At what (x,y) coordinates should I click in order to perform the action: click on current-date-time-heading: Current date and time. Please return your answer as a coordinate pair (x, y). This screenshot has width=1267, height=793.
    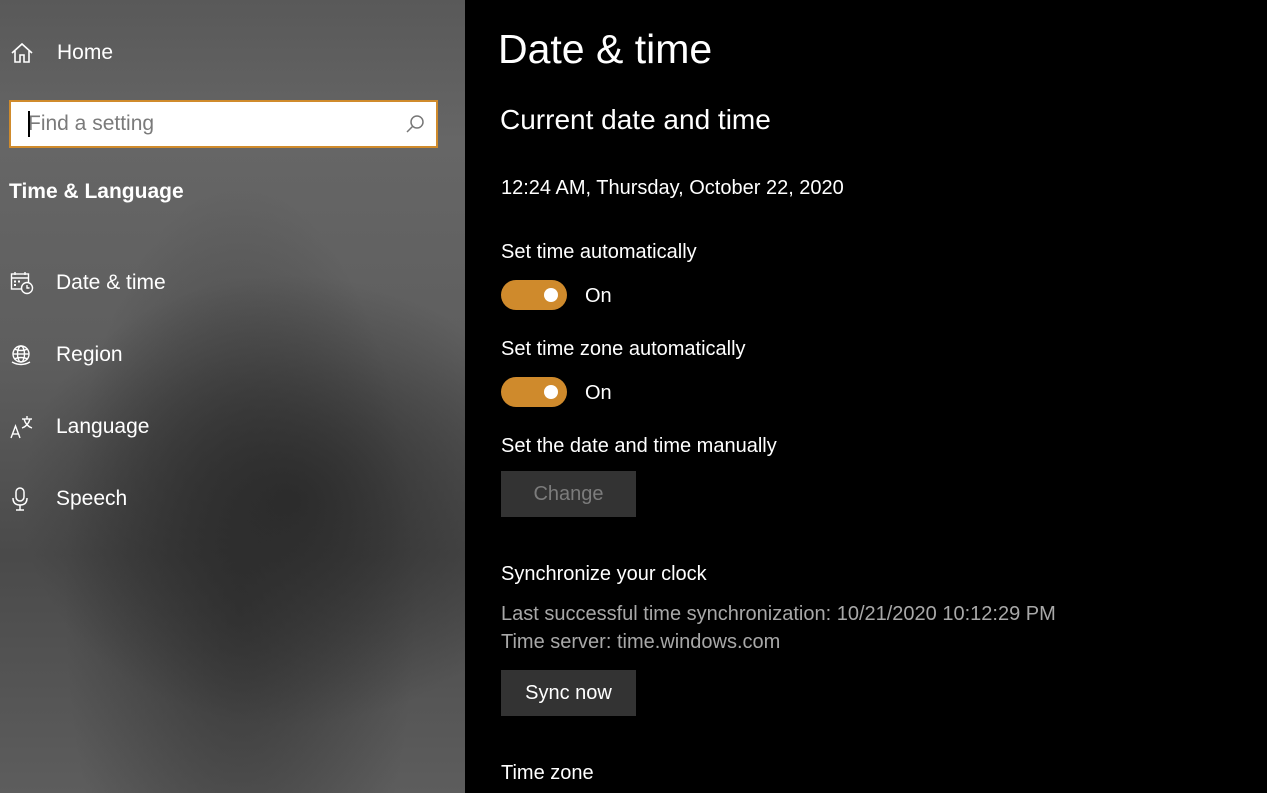
    Looking at the image, I should click on (635, 119).